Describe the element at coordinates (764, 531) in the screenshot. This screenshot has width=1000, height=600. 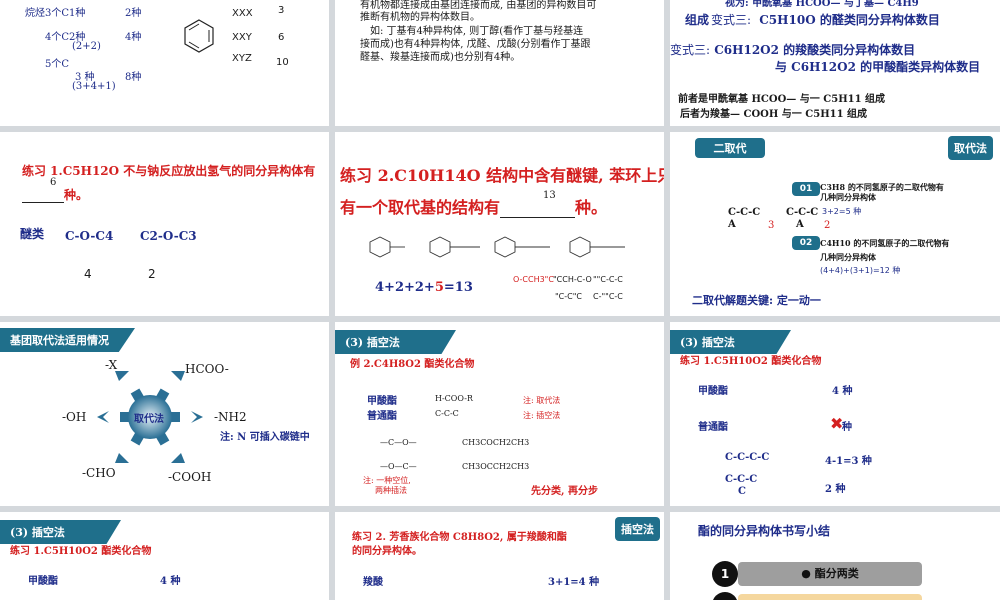
I see `summary-title: 酯的同分异构体书写小结` at that location.